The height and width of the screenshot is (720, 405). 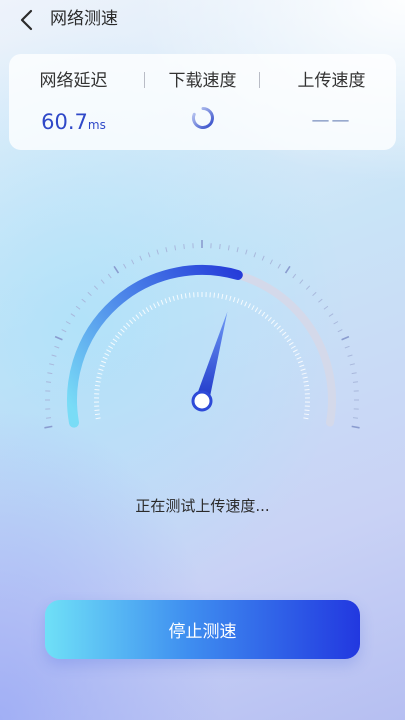 I want to click on latency-stat: 网络延迟 60.7ms, so click(x=73, y=102).